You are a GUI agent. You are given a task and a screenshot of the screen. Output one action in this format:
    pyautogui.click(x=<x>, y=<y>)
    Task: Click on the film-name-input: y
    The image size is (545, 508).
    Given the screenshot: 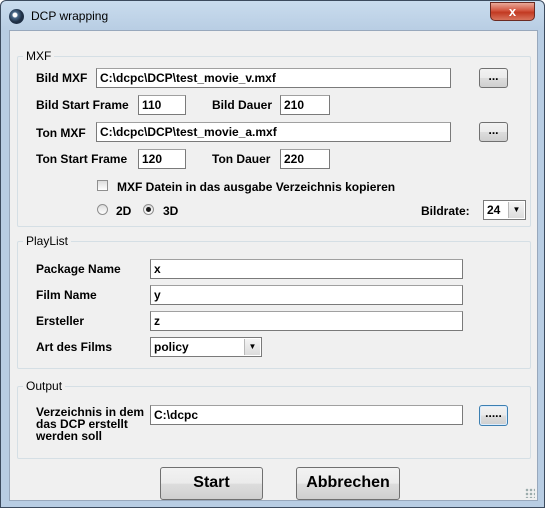 What is the action you would take?
    pyautogui.click(x=306, y=295)
    